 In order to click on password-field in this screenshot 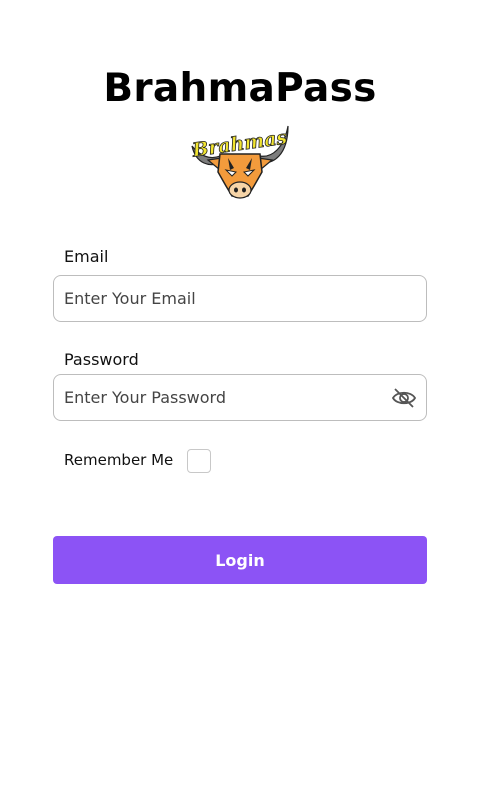, I will do `click(240, 397)`.